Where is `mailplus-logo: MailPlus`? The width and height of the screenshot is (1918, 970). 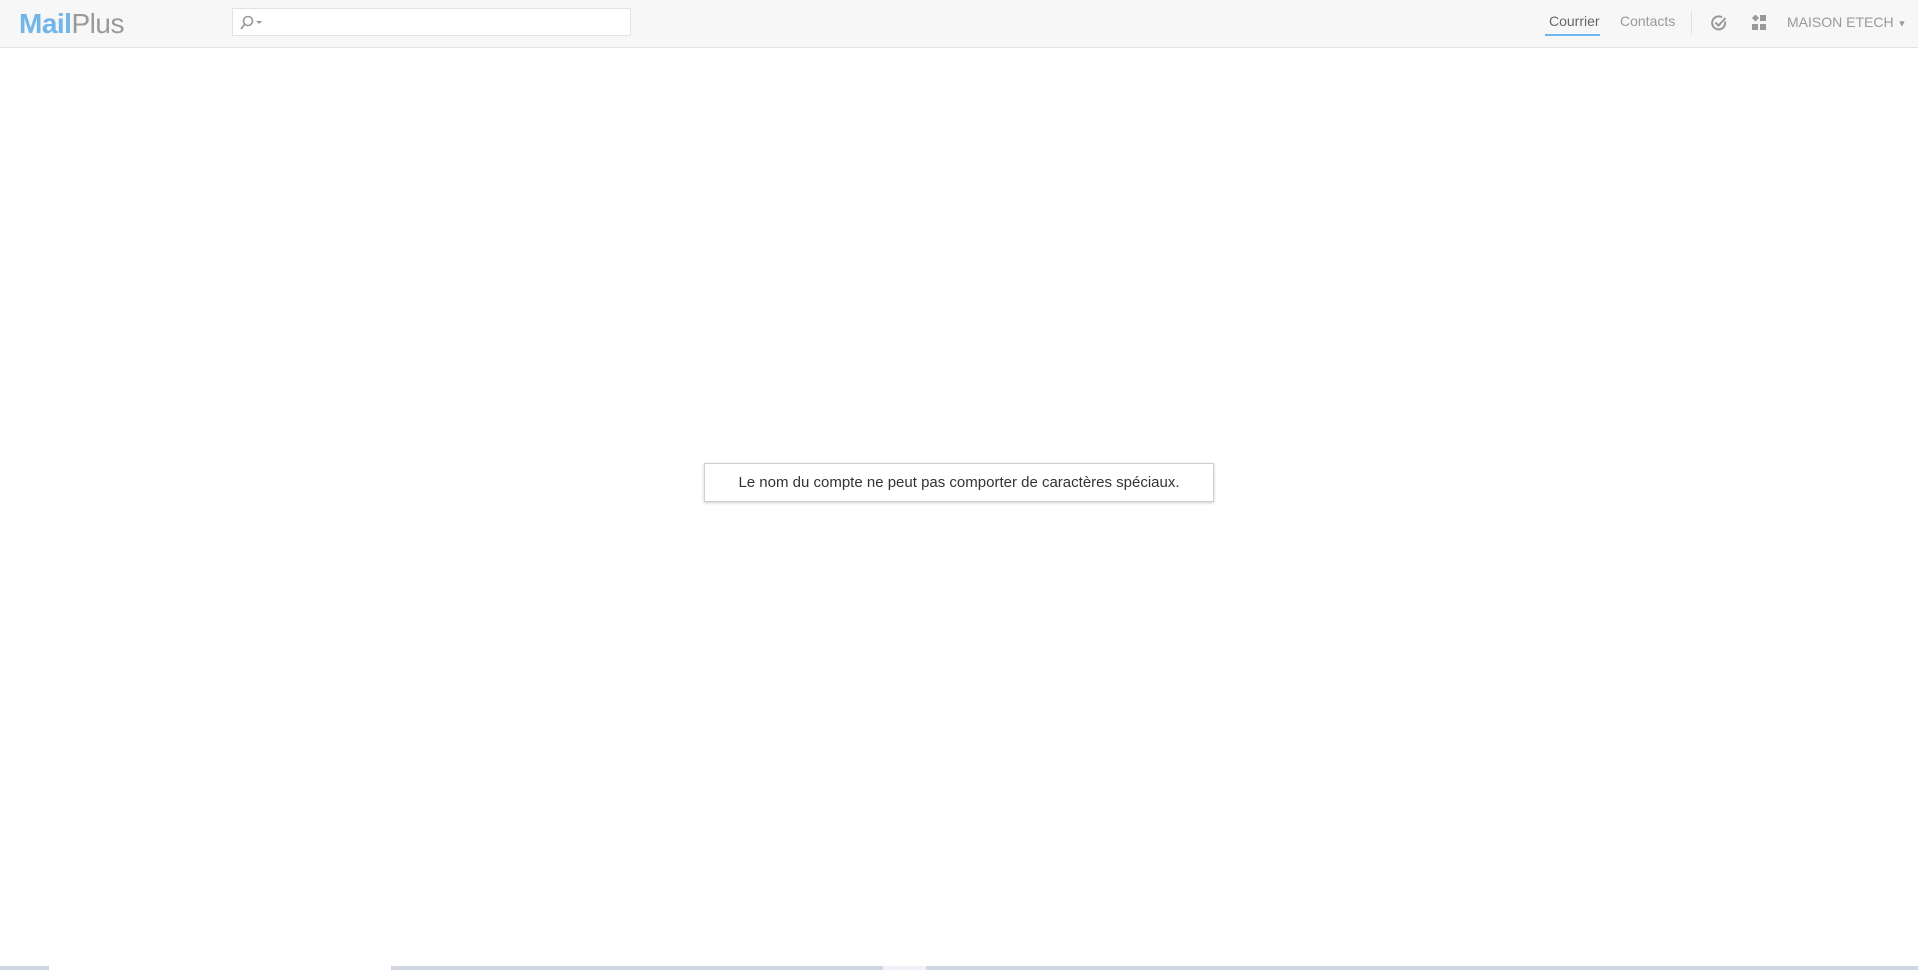 mailplus-logo: MailPlus is located at coordinates (71, 23).